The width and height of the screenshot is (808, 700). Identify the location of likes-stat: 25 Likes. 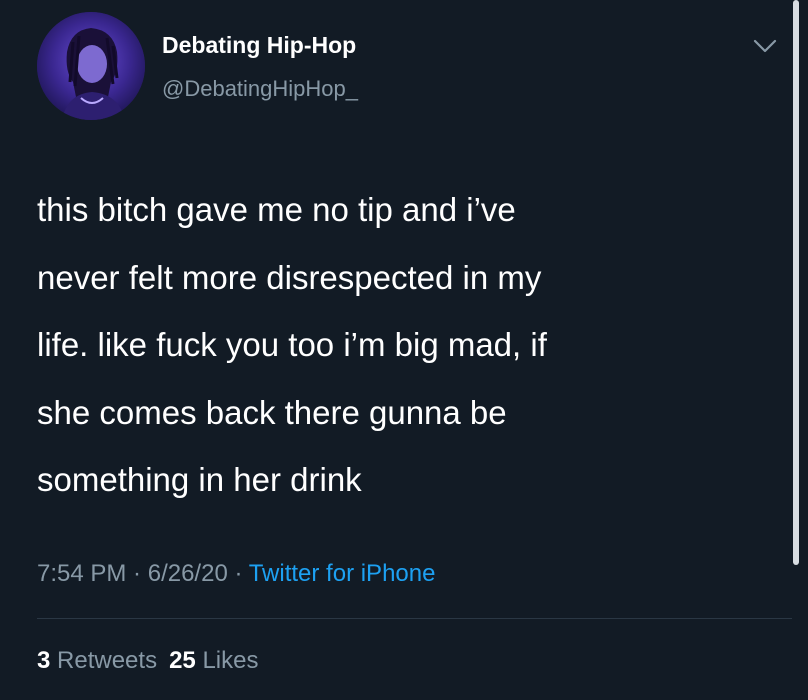
(213, 660).